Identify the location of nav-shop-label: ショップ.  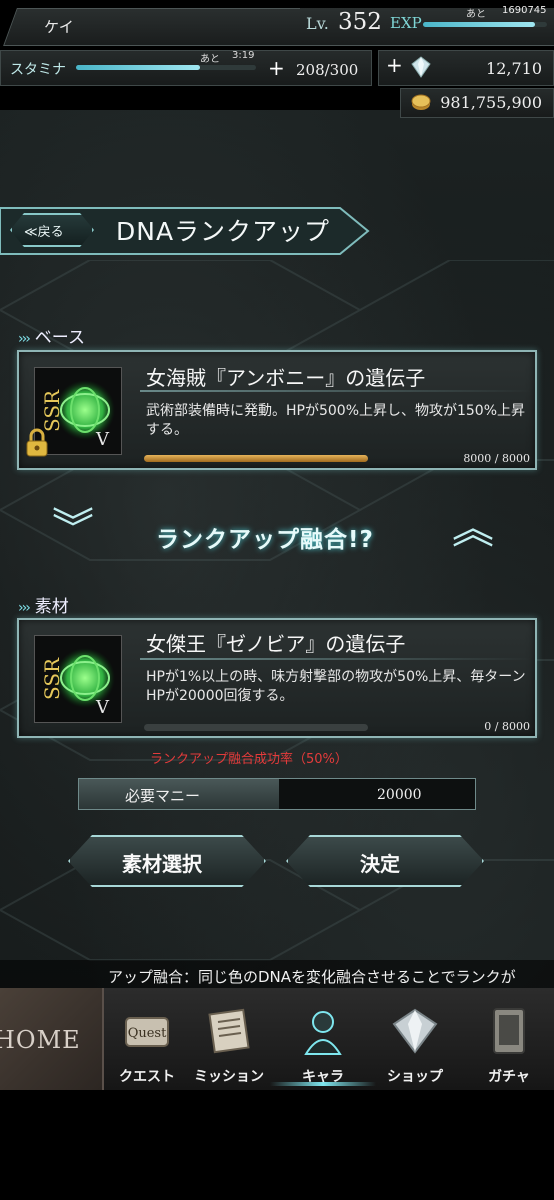
(415, 1077).